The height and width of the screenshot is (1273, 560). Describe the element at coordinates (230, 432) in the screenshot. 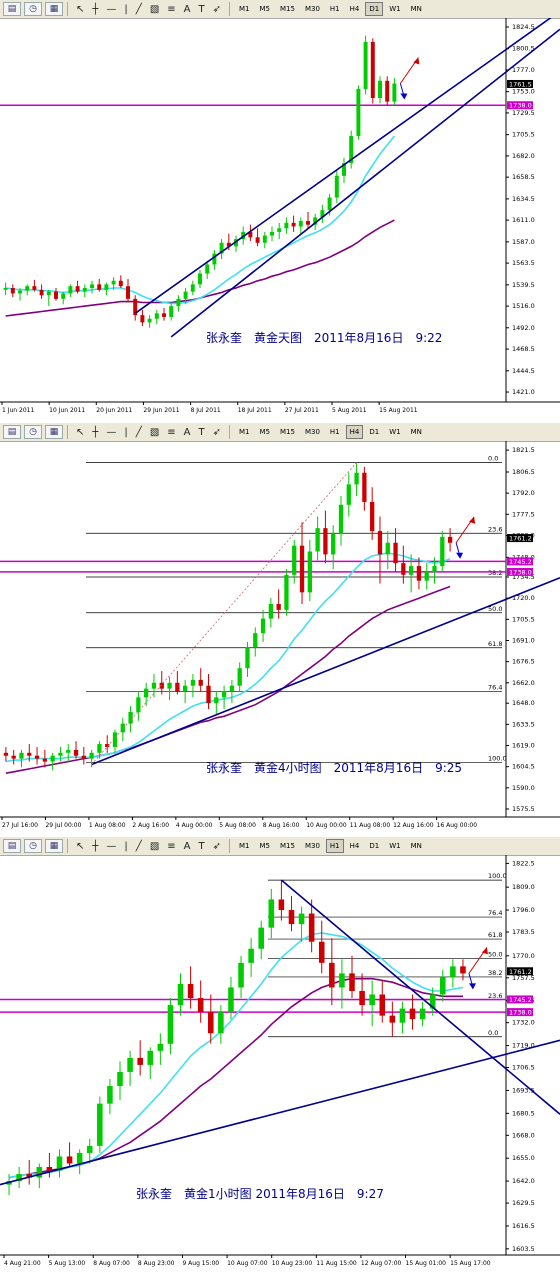

I see `toolbar-divider` at that location.